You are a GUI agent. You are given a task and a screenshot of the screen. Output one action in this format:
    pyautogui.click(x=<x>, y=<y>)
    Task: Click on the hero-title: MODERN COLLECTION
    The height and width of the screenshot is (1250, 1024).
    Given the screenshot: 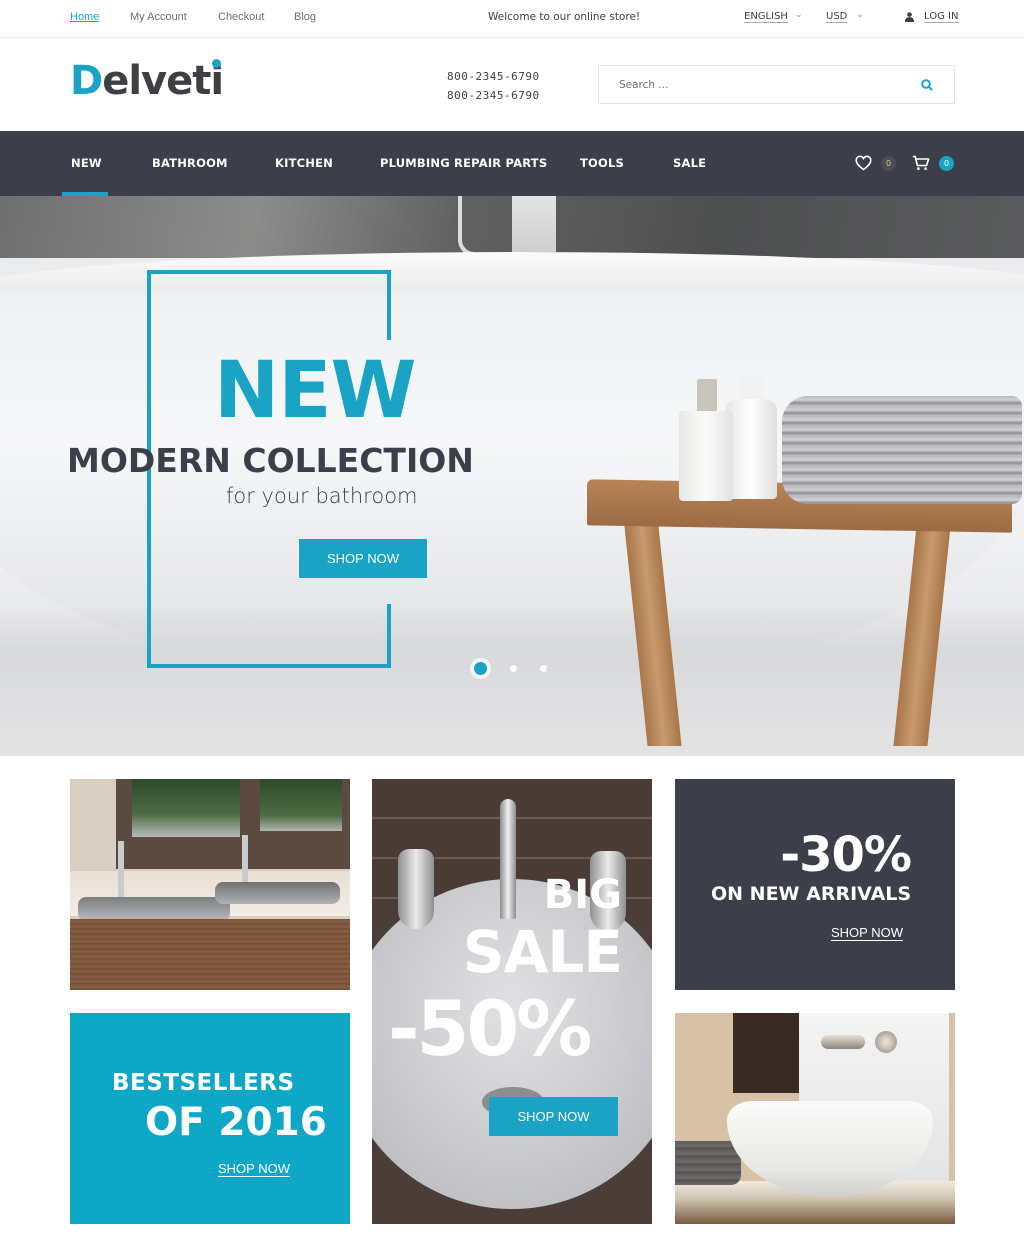 What is the action you would take?
    pyautogui.click(x=270, y=460)
    